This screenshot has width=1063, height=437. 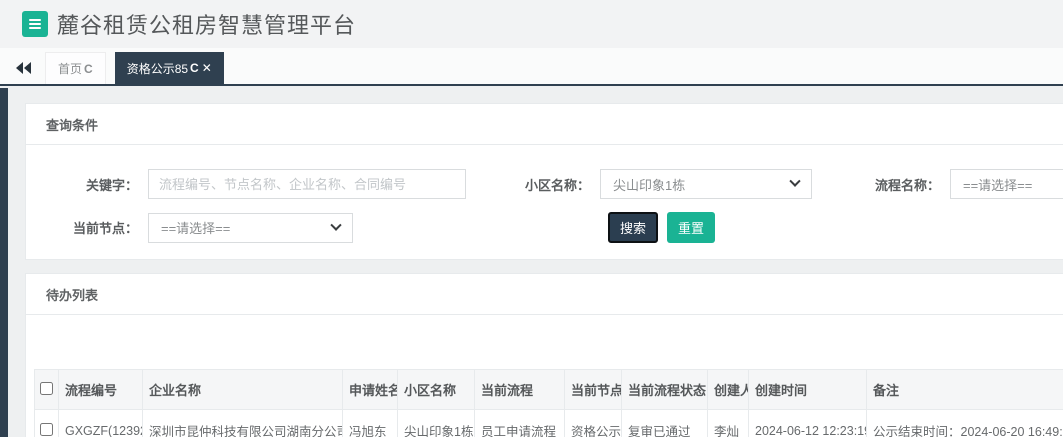 I want to click on col-remark: 备注, so click(x=964, y=389).